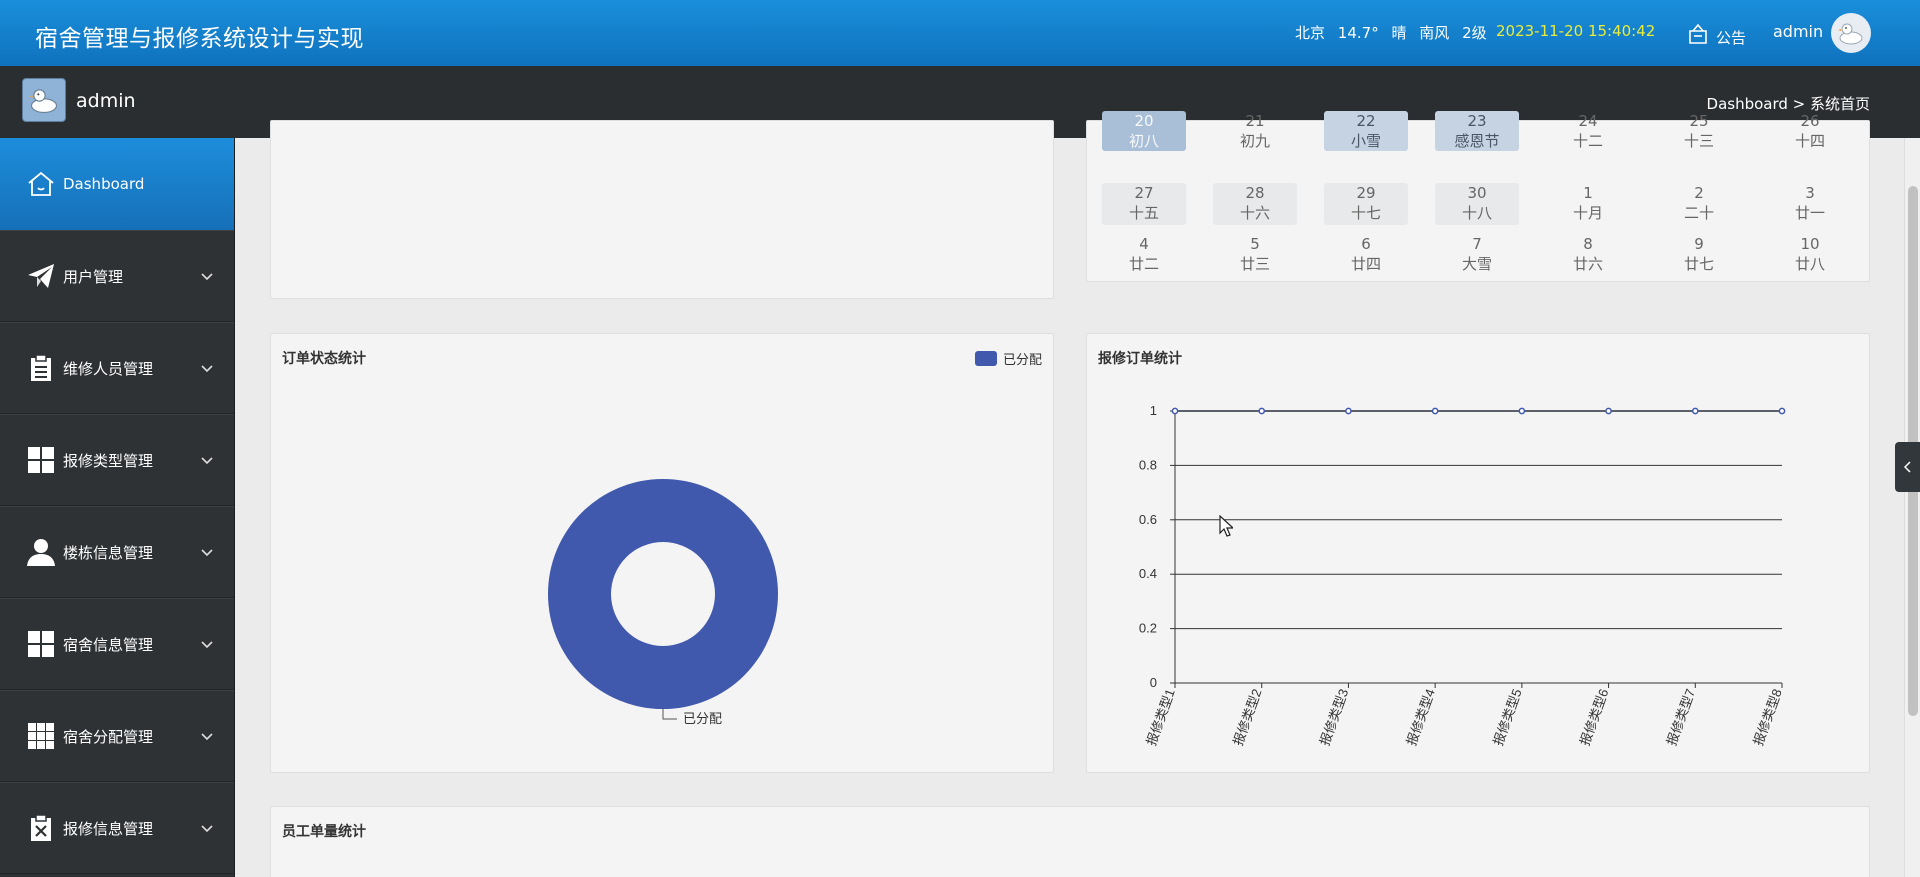  What do you see at coordinates (1143, 264) in the screenshot?
I see `calendar-day-lunar: 廿二` at bounding box center [1143, 264].